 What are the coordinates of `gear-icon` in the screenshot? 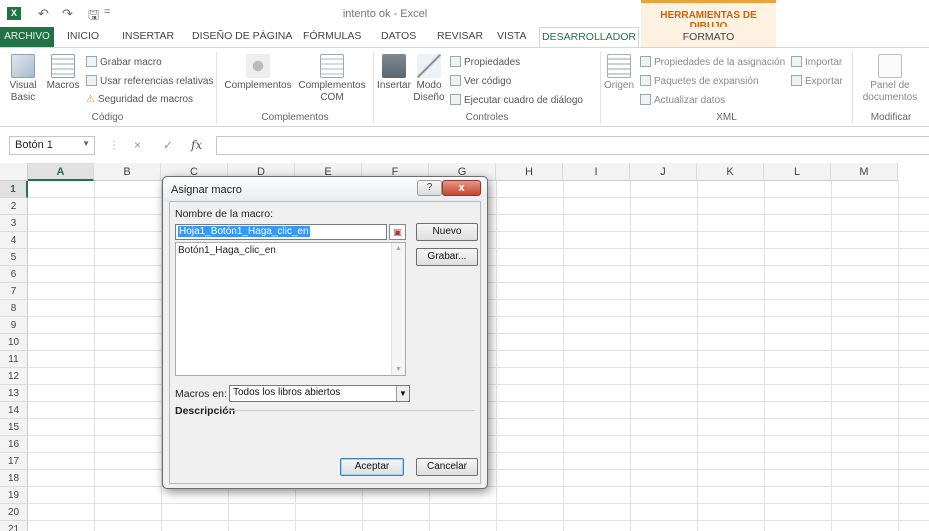 It's located at (258, 66).